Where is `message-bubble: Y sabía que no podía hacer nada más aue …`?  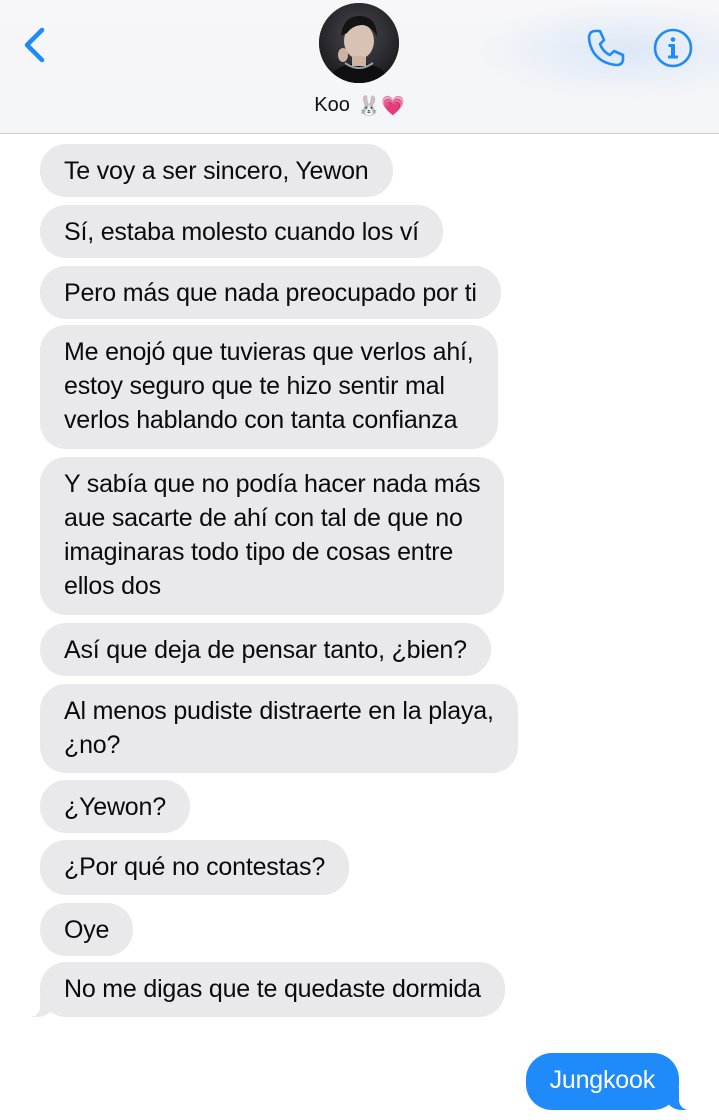 message-bubble: Y sabía que no podía hacer nada más aue … is located at coordinates (272, 536).